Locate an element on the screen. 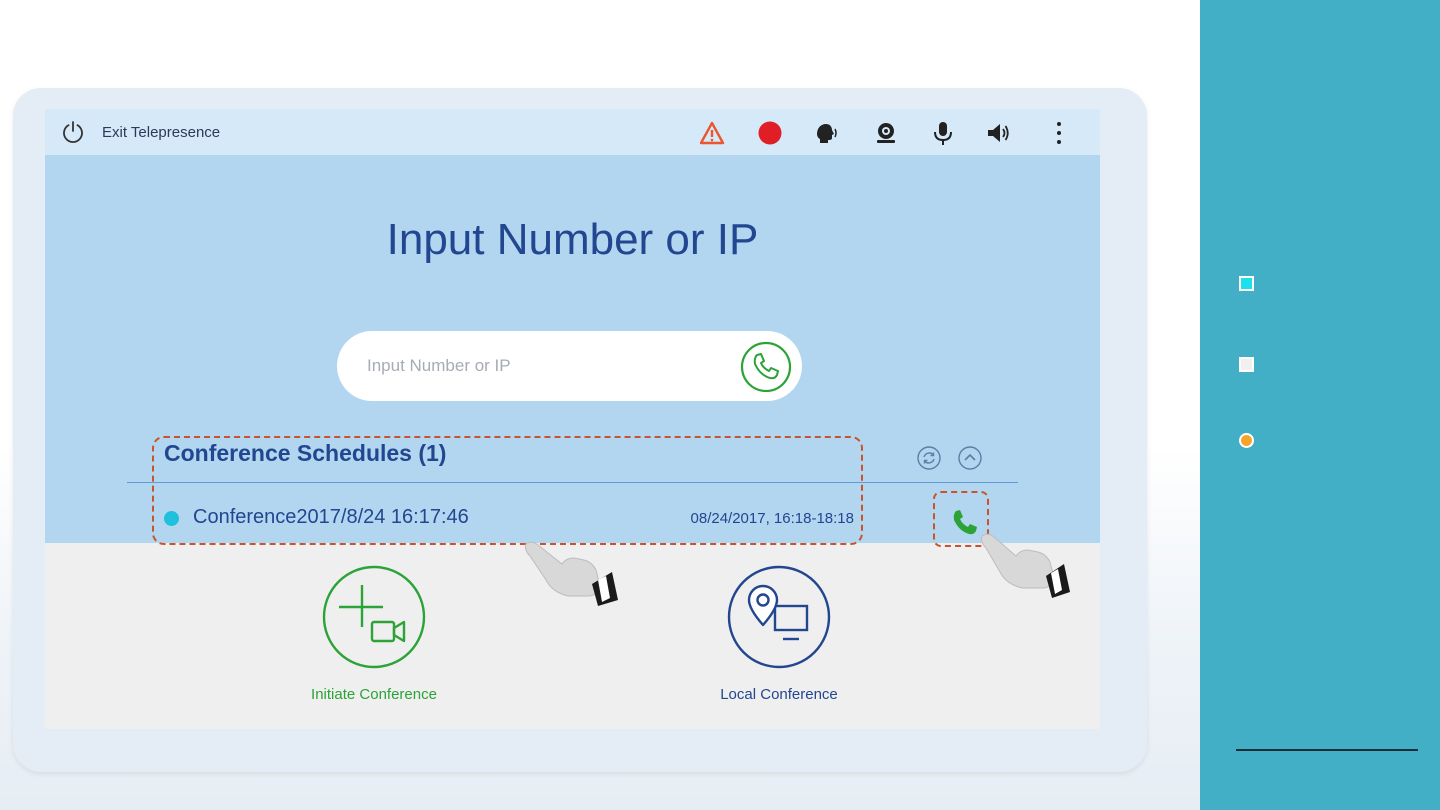 The image size is (1440, 810). page-title: Input Number or IP is located at coordinates (572, 239).